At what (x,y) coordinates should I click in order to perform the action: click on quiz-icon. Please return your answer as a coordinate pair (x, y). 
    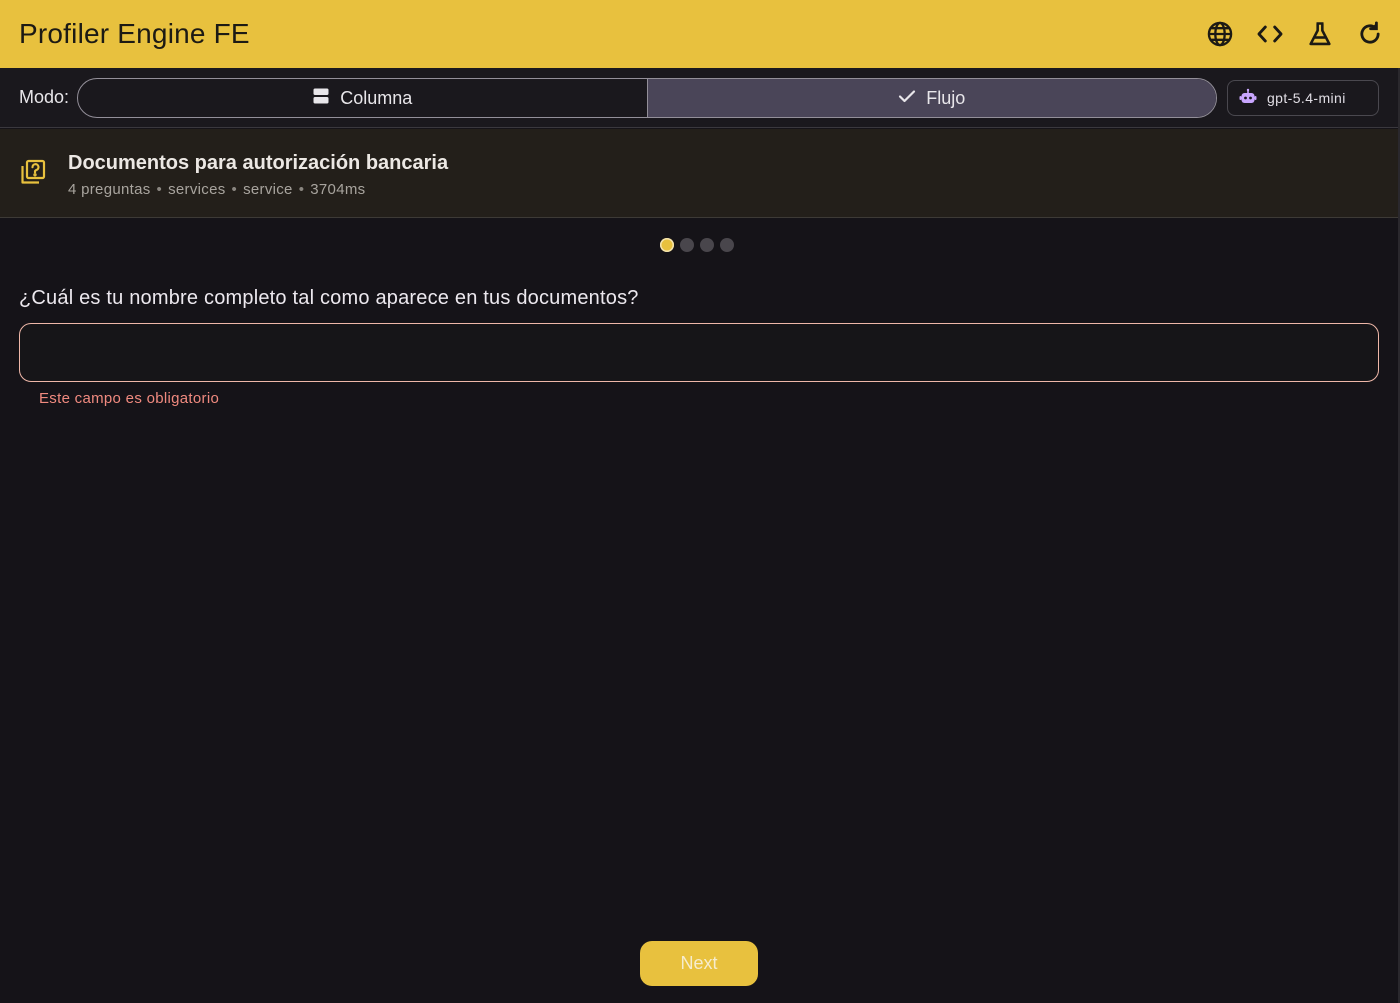
    Looking at the image, I should click on (33, 172).